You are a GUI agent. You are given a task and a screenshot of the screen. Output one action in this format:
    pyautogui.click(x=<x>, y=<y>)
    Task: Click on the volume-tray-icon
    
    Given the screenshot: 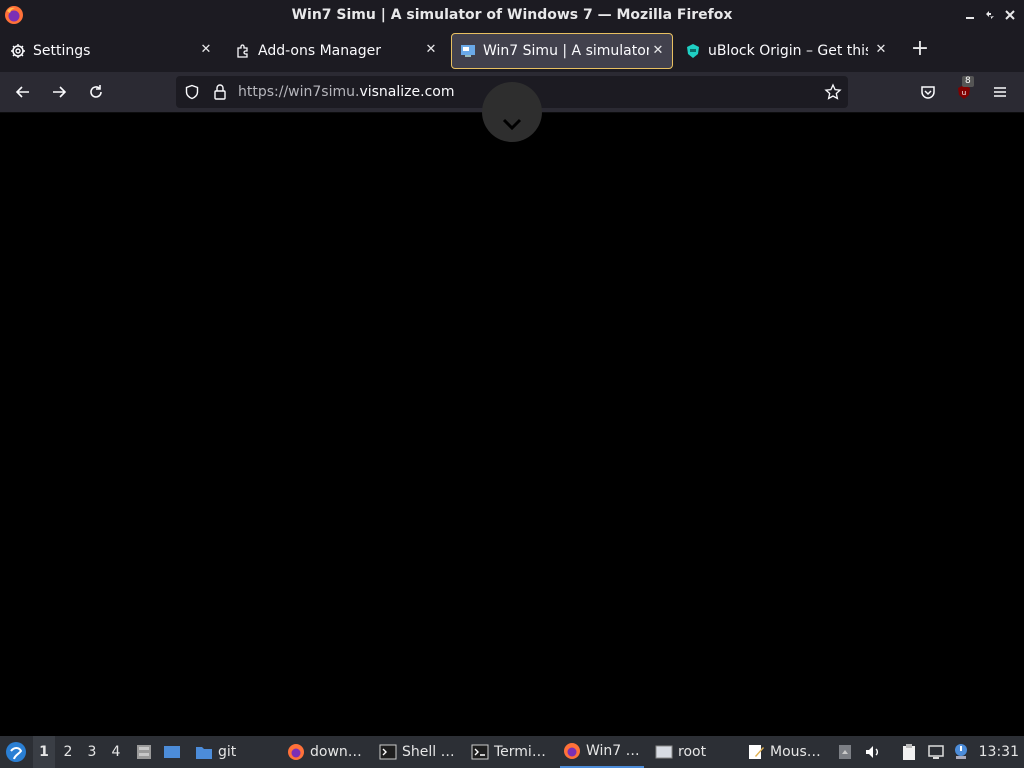 What is the action you would take?
    pyautogui.click(x=875, y=752)
    